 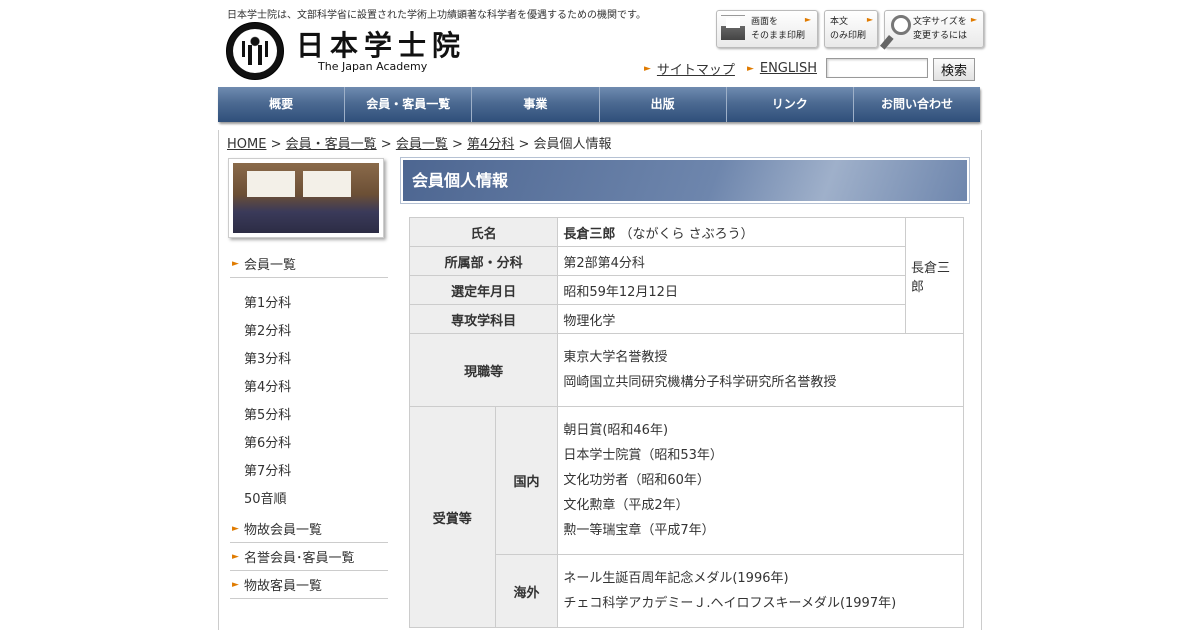 I want to click on table-row: 氏名 長倉三郎 （ながくら さぶろう） 長倉三郎, so click(x=686, y=275).